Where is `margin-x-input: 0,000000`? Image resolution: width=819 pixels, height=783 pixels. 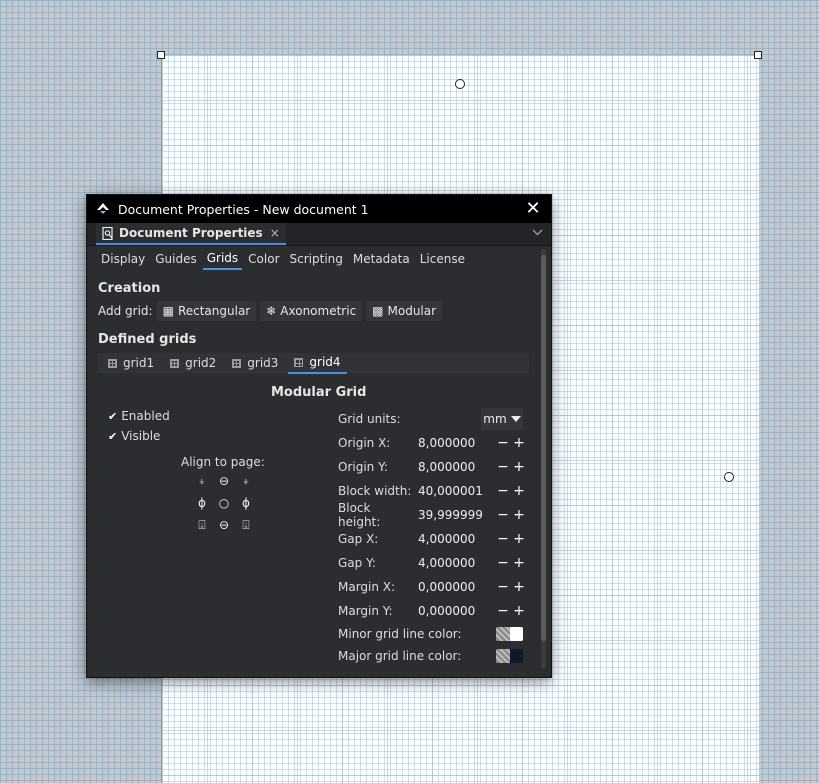
margin-x-input: 0,000000 is located at coordinates (454, 587).